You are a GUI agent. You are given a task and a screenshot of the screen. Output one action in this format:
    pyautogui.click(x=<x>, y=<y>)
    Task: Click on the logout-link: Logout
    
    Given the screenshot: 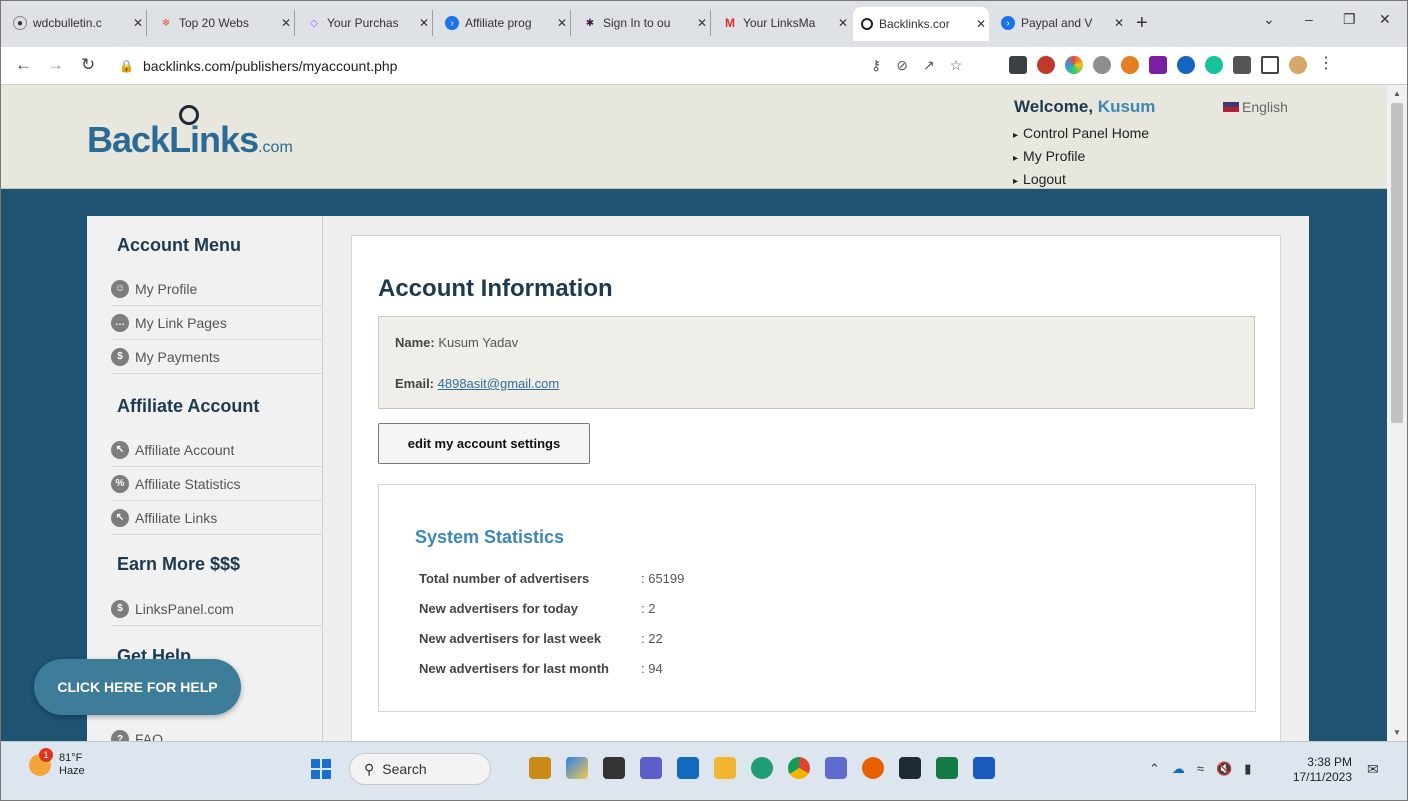 What is the action you would take?
    pyautogui.click(x=1081, y=180)
    